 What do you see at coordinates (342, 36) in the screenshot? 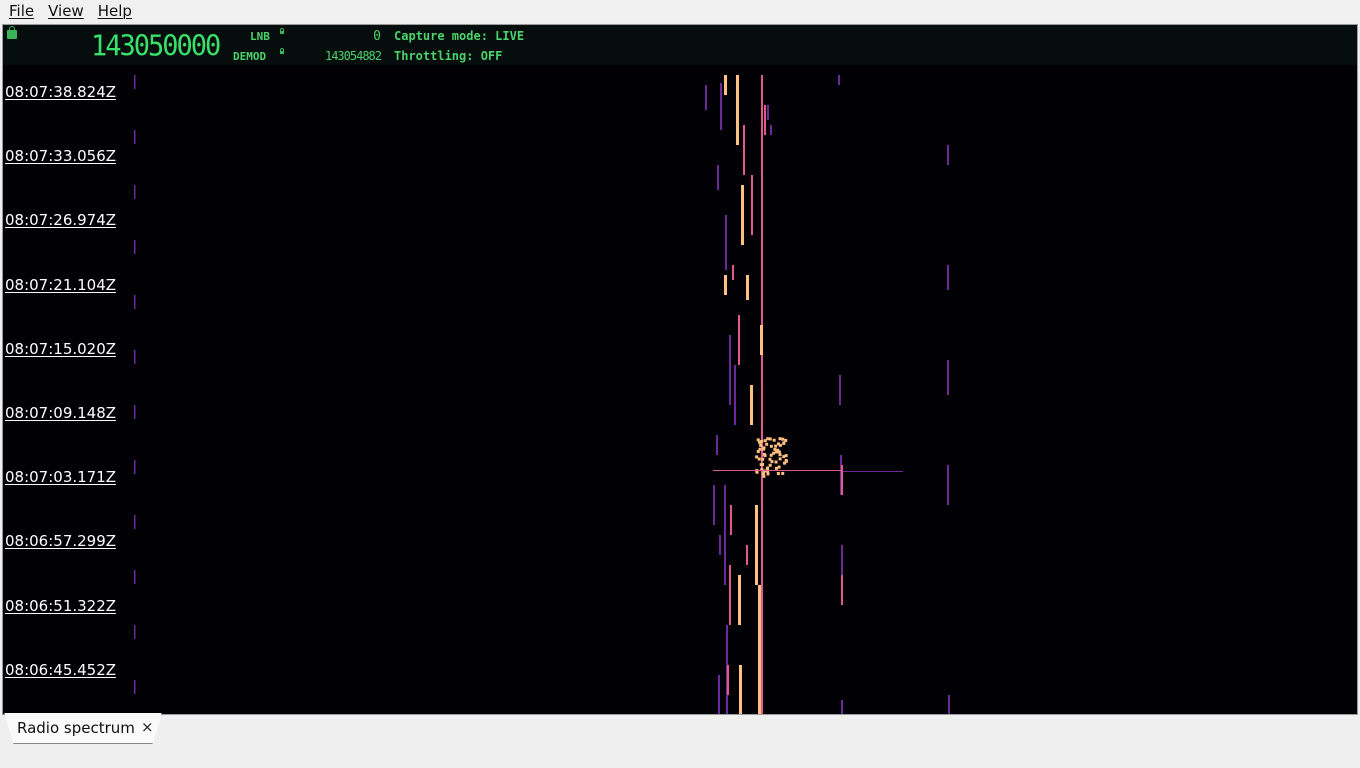
I see `lnb-frequency: 0` at bounding box center [342, 36].